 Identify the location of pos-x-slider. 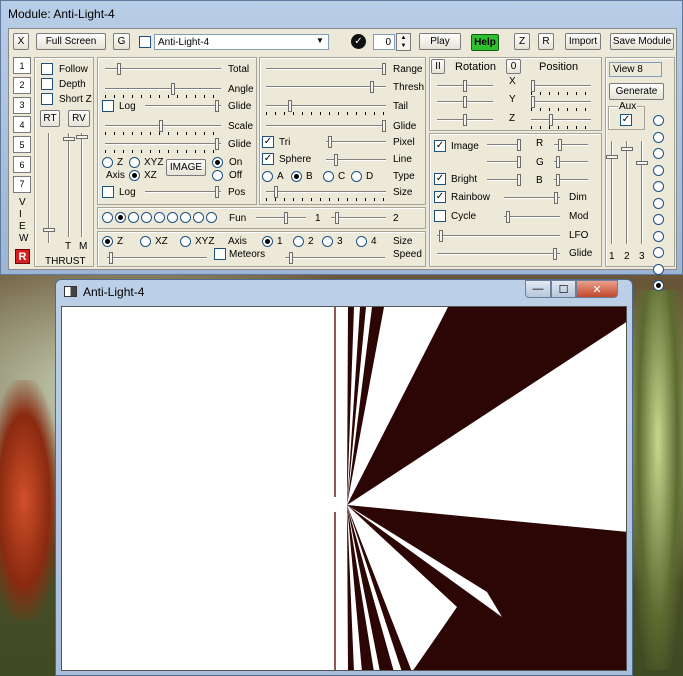
(561, 87).